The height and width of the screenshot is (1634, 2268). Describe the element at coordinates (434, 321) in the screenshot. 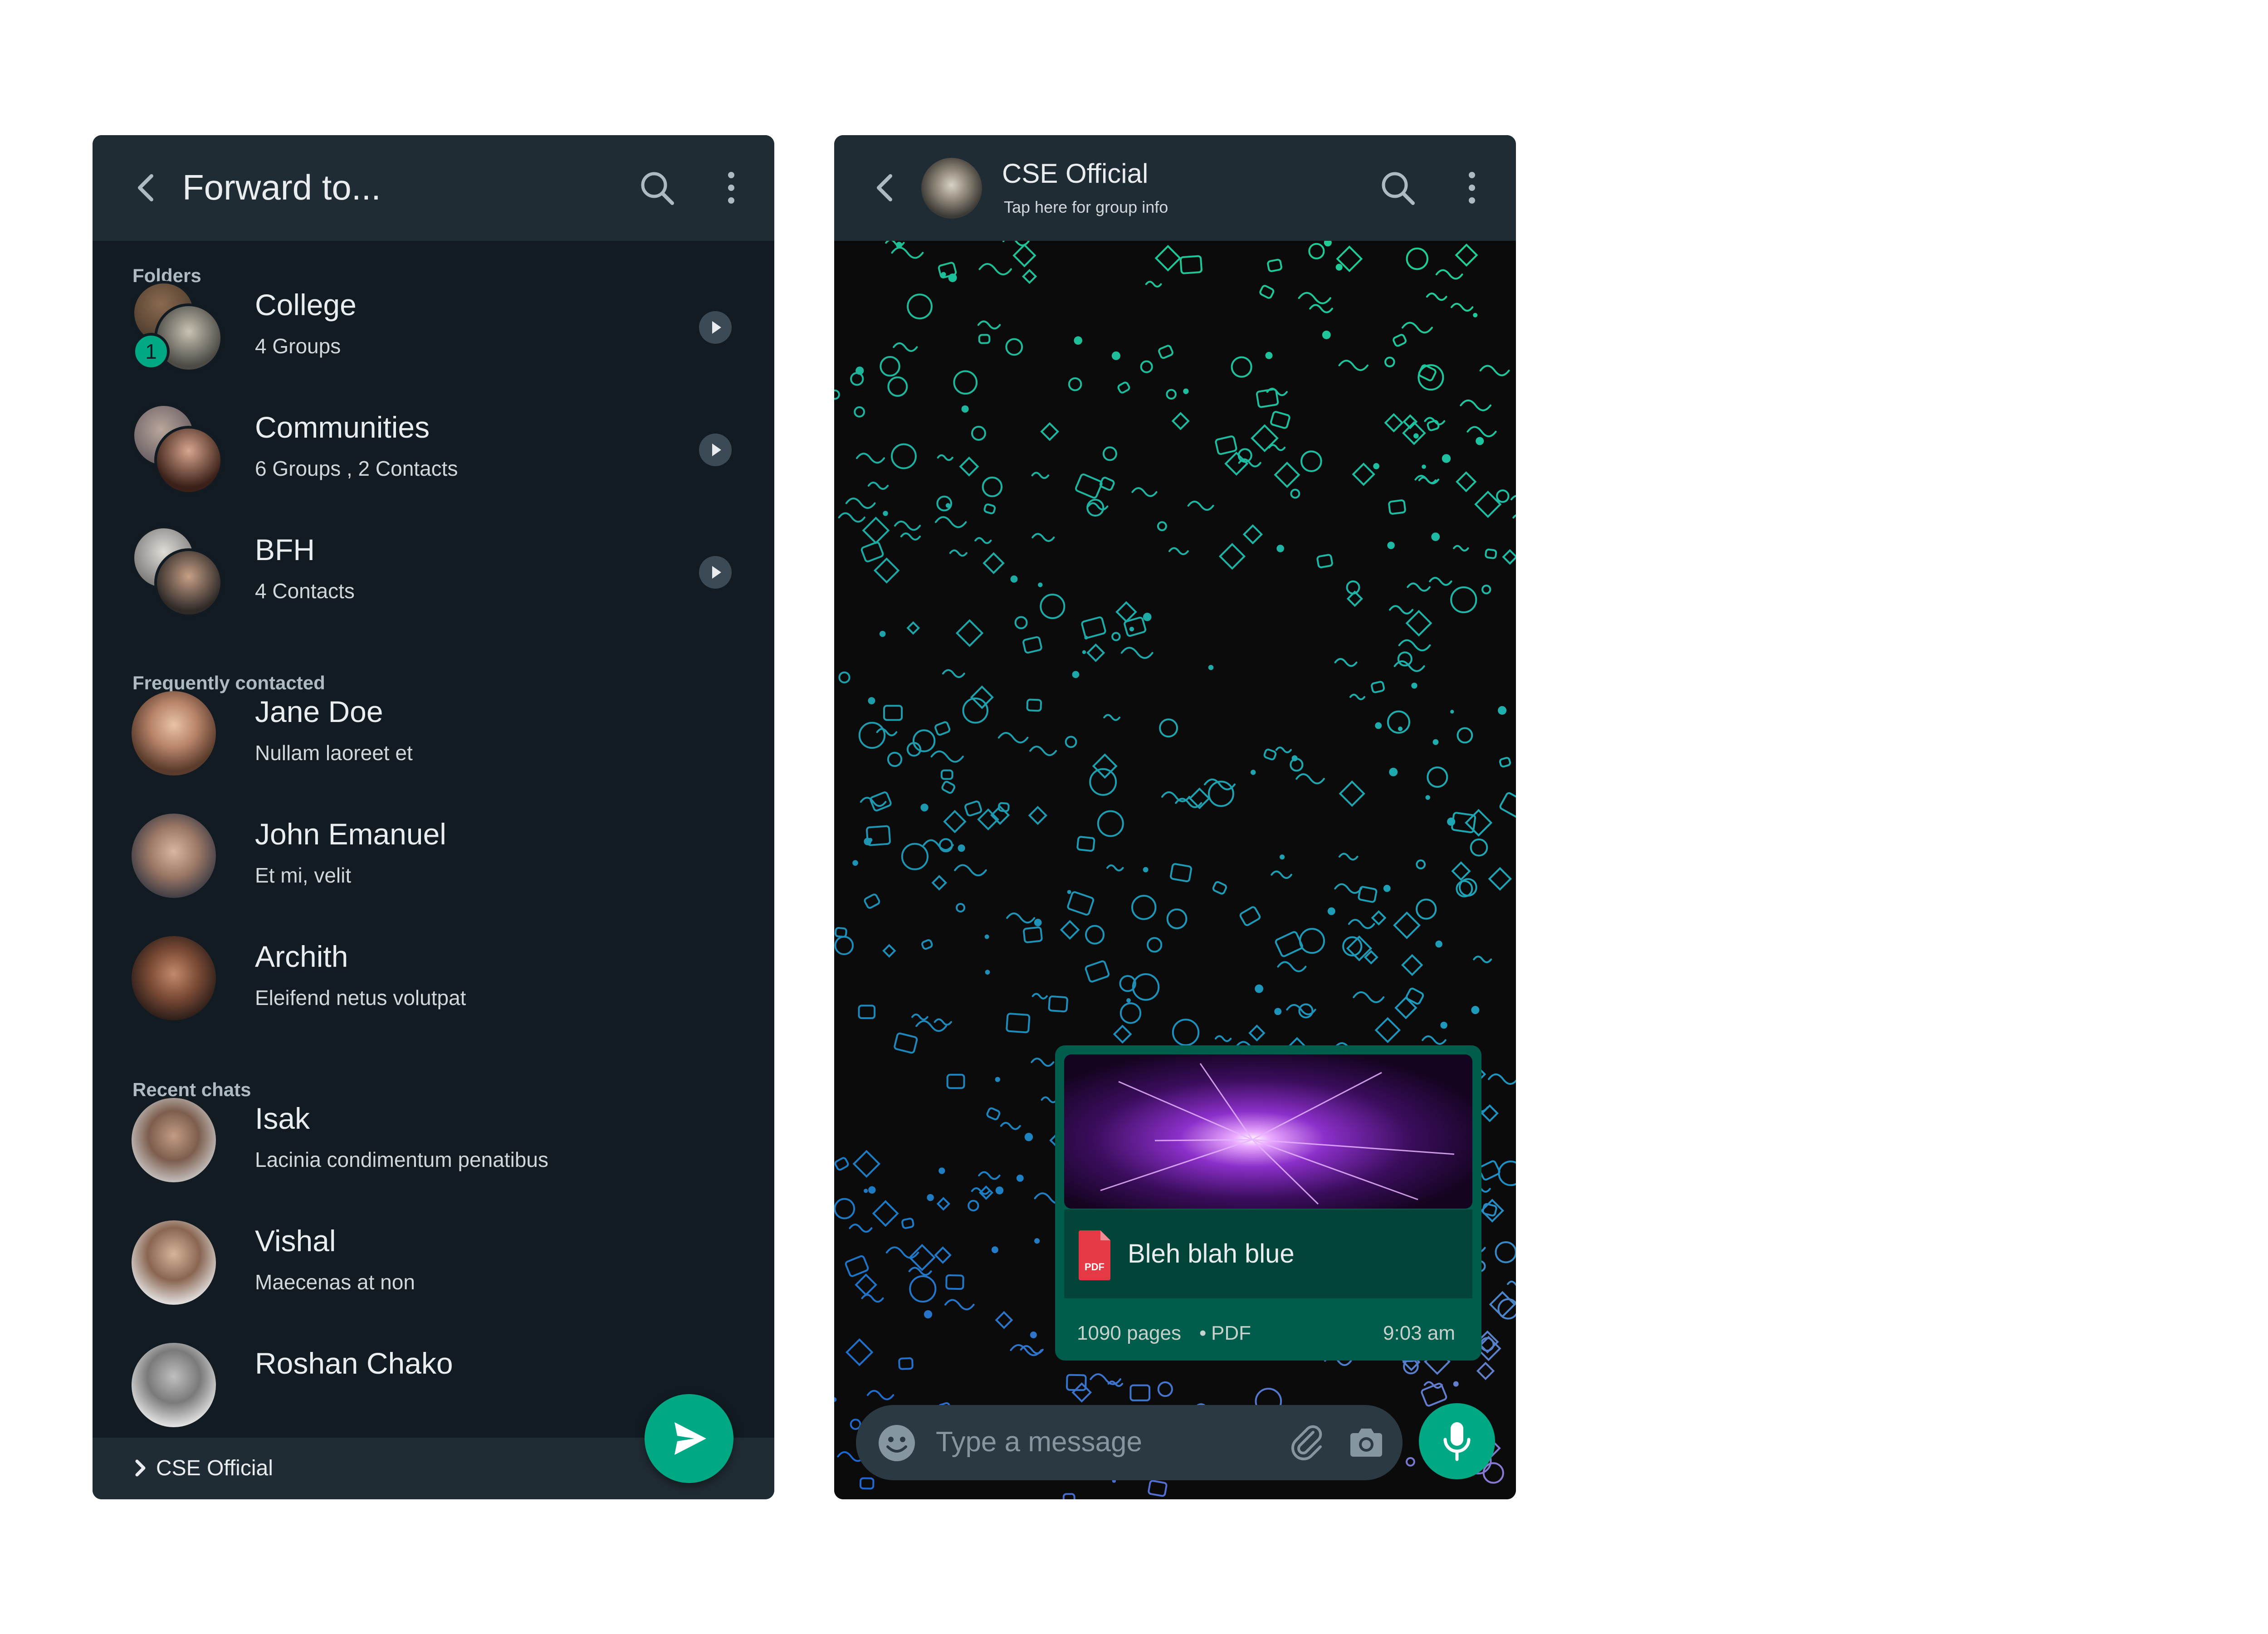

I see `folder-item-college: 1 College 4 Groups` at that location.